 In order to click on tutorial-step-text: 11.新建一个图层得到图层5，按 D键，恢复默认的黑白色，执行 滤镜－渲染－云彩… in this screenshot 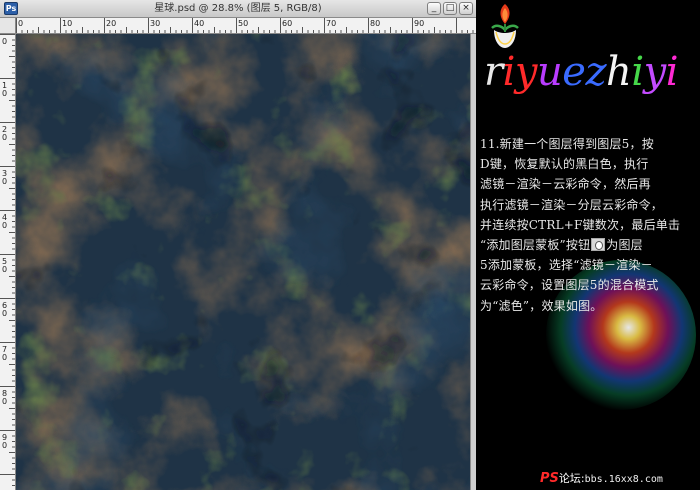, I will do `click(588, 225)`.